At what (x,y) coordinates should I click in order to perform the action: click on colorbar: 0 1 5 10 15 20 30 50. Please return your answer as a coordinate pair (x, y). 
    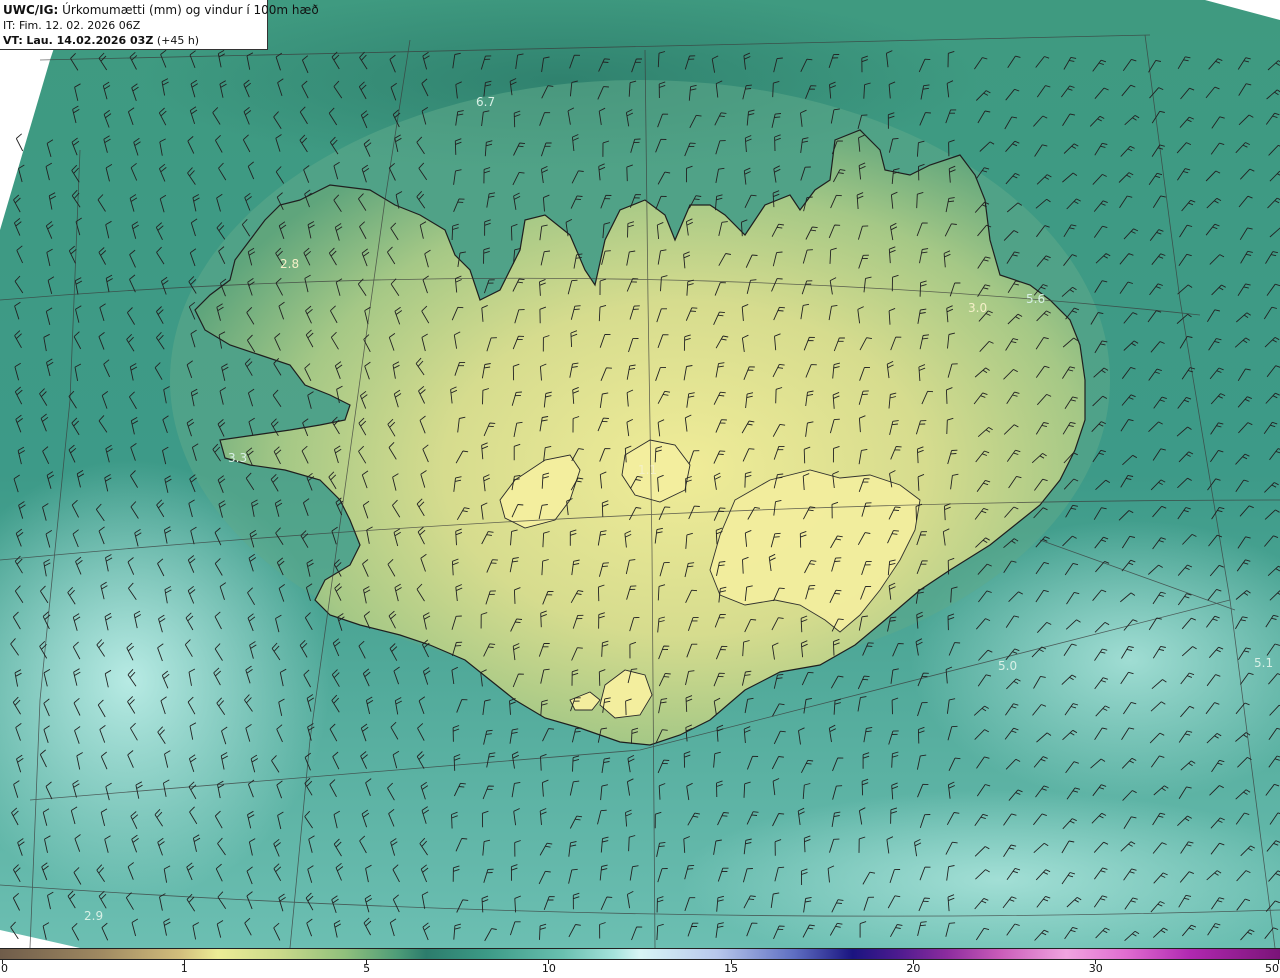
    Looking at the image, I should click on (640, 963).